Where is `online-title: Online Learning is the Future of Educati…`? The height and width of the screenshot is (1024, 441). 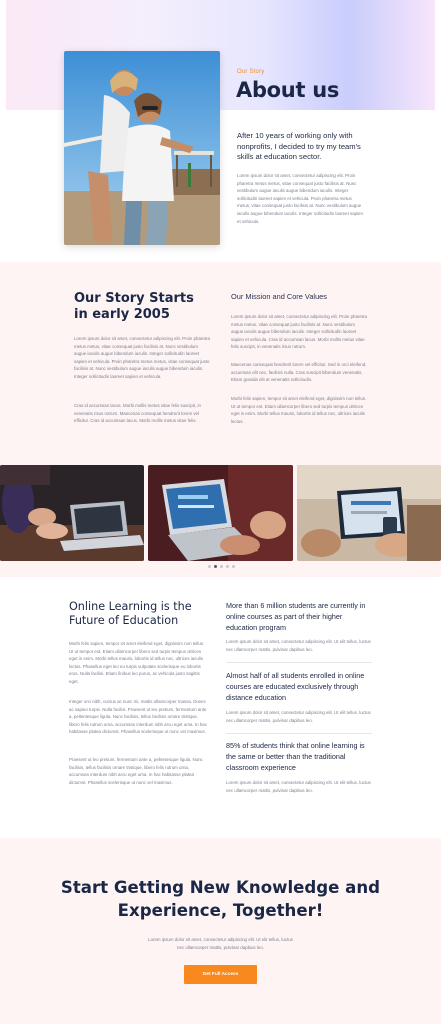 online-title: Online Learning is the Future of Educati… is located at coordinates (130, 613).